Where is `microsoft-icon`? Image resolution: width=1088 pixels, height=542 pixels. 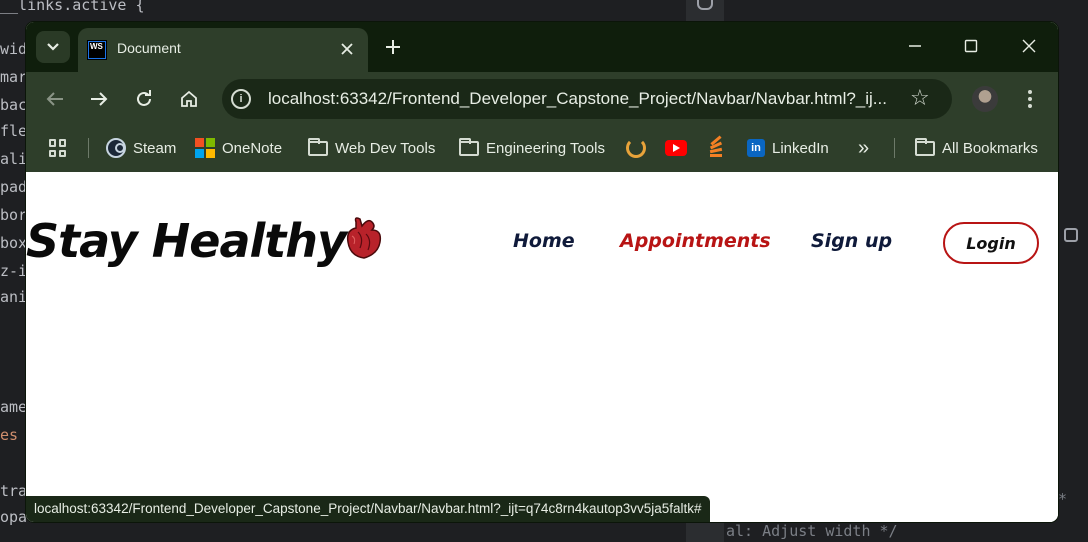 microsoft-icon is located at coordinates (205, 148).